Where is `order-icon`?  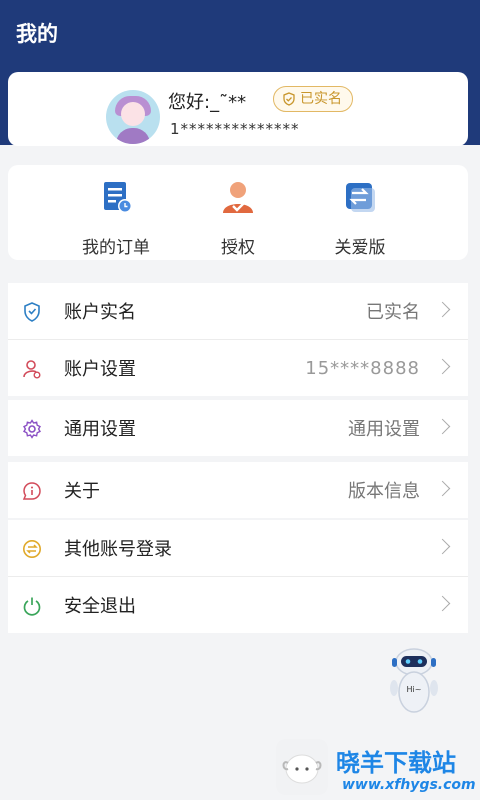
order-icon is located at coordinates (118, 197).